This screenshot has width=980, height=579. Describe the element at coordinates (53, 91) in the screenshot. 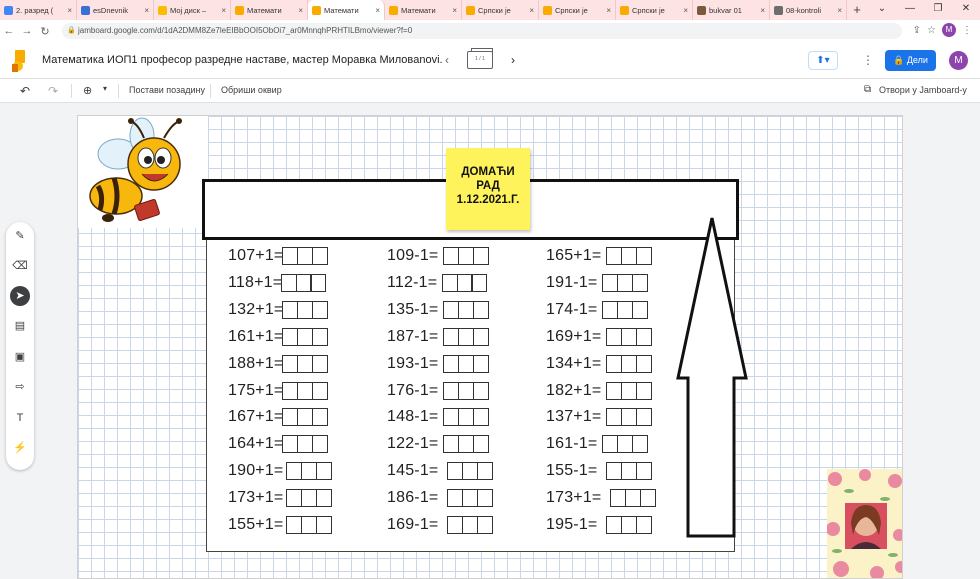

I see `redo-icon: ↷` at that location.